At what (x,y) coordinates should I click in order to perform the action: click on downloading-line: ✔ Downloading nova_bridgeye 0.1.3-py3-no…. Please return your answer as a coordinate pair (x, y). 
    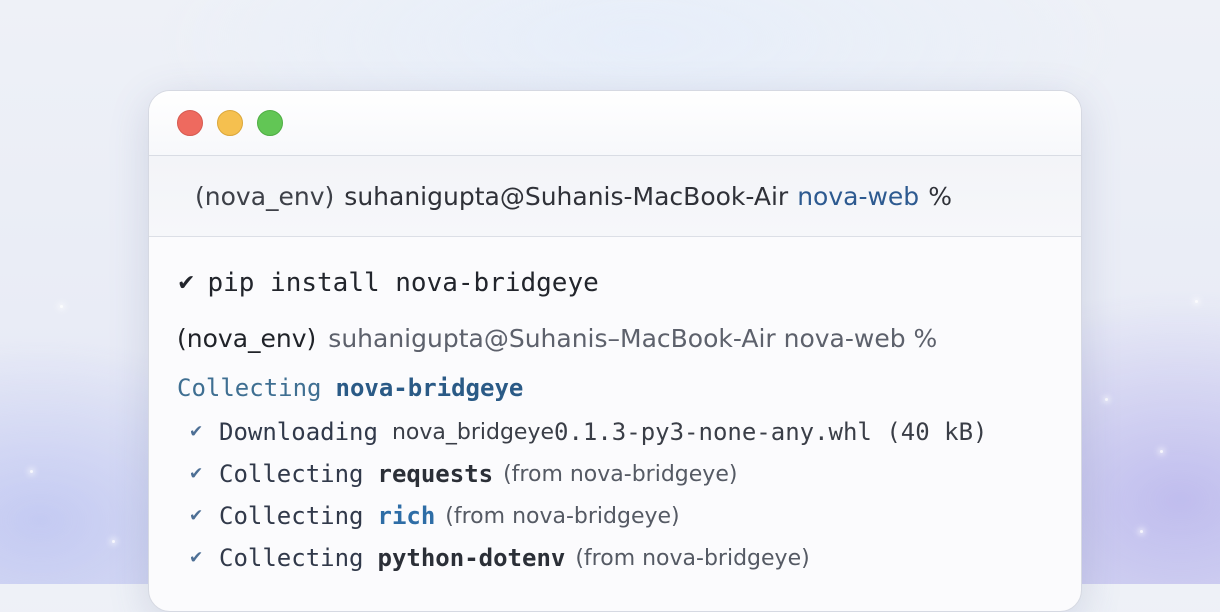
    Looking at the image, I should click on (629, 432).